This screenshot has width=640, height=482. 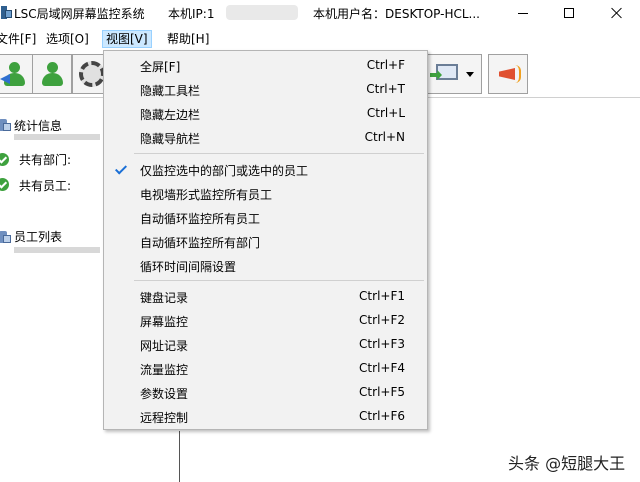 I want to click on users-icon, so click(x=14, y=74).